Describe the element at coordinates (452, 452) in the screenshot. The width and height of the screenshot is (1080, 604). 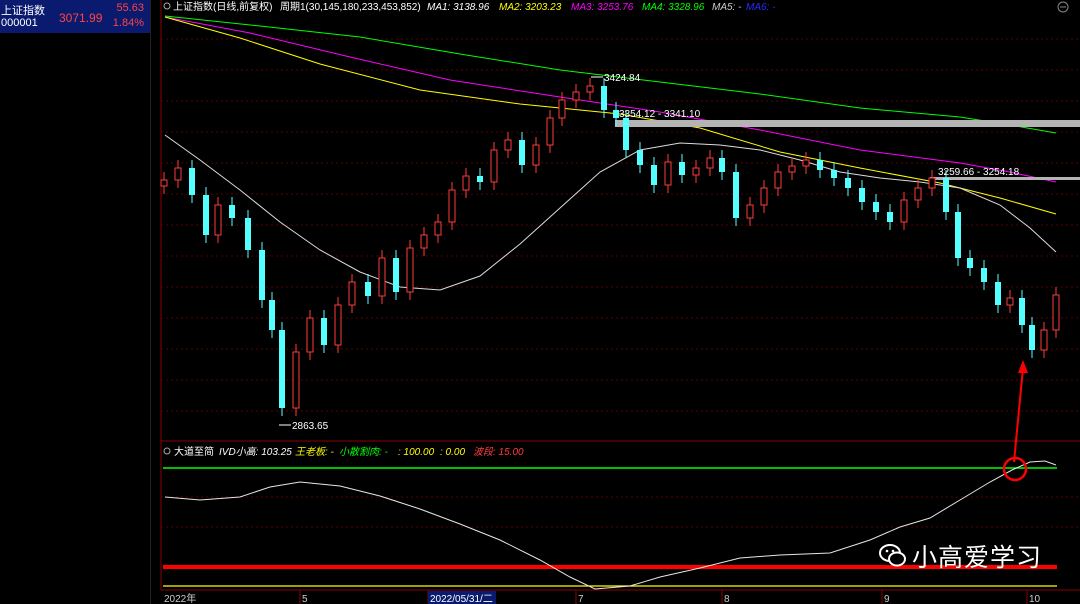
I see `indicator-v0: : 0.00` at that location.